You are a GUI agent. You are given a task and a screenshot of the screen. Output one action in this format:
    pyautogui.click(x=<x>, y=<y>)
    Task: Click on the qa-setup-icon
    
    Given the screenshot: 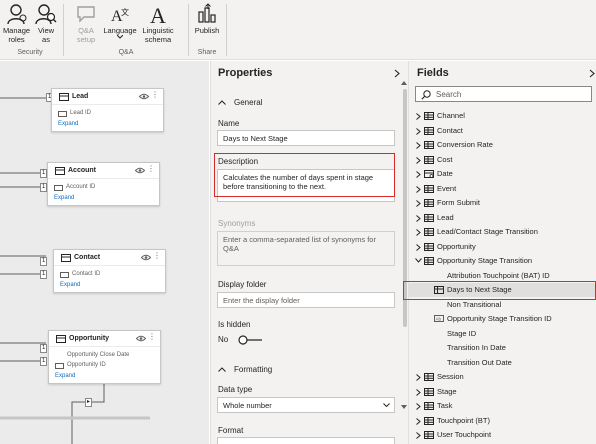 What is the action you would take?
    pyautogui.click(x=86, y=14)
    